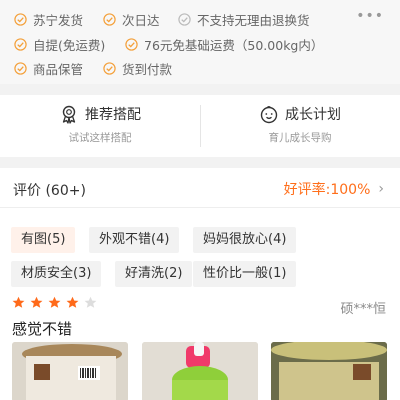 The height and width of the screenshot is (400, 400). I want to click on service-item: 不支持无理由退换货, so click(244, 19).